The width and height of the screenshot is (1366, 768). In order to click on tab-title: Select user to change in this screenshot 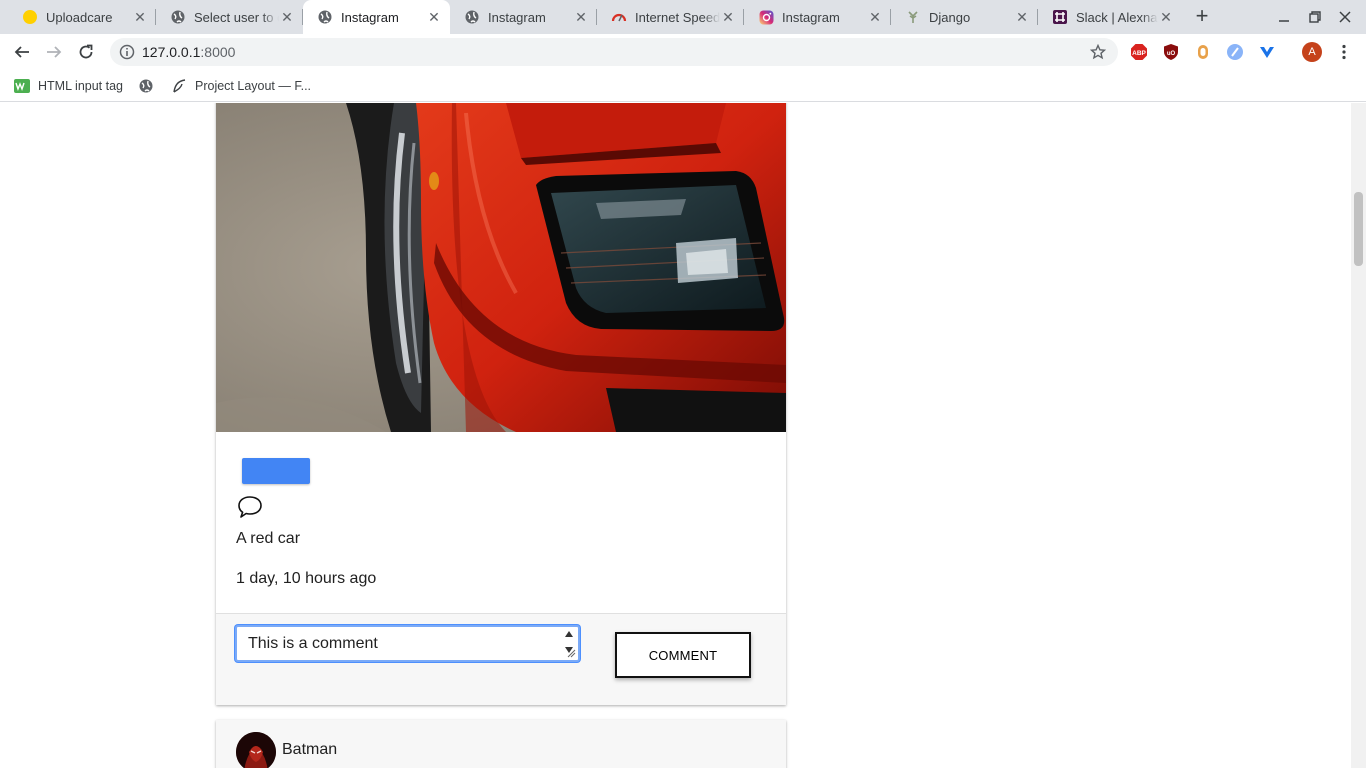, I will do `click(236, 17)`.